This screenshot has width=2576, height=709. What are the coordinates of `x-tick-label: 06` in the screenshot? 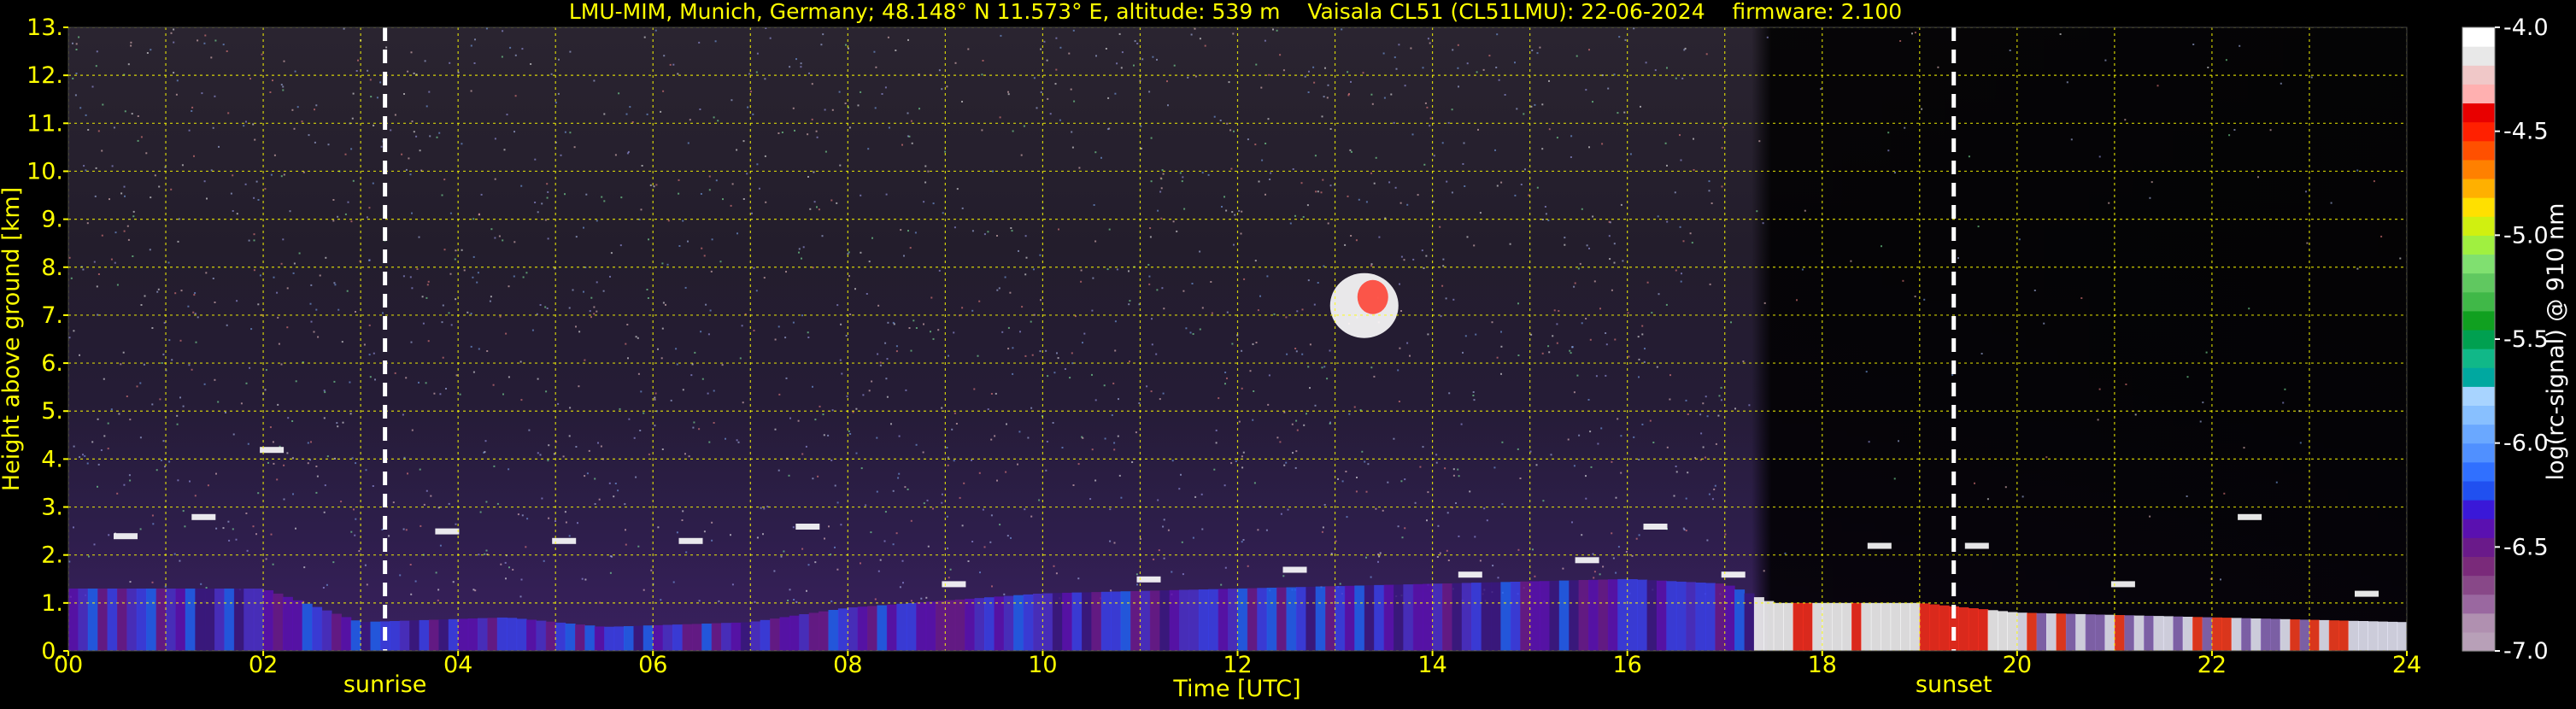 It's located at (652, 665).